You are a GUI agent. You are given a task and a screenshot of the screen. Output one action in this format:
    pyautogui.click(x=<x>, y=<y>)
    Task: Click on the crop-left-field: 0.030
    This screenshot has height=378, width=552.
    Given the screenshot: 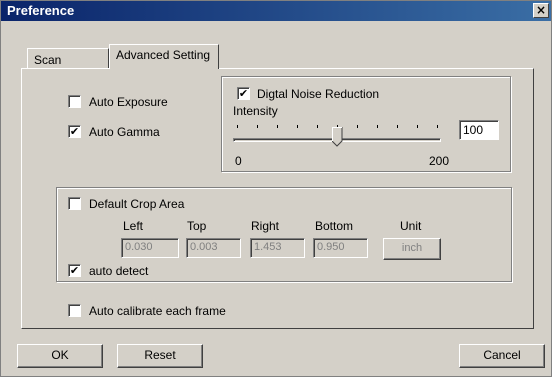 What is the action you would take?
    pyautogui.click(x=150, y=248)
    